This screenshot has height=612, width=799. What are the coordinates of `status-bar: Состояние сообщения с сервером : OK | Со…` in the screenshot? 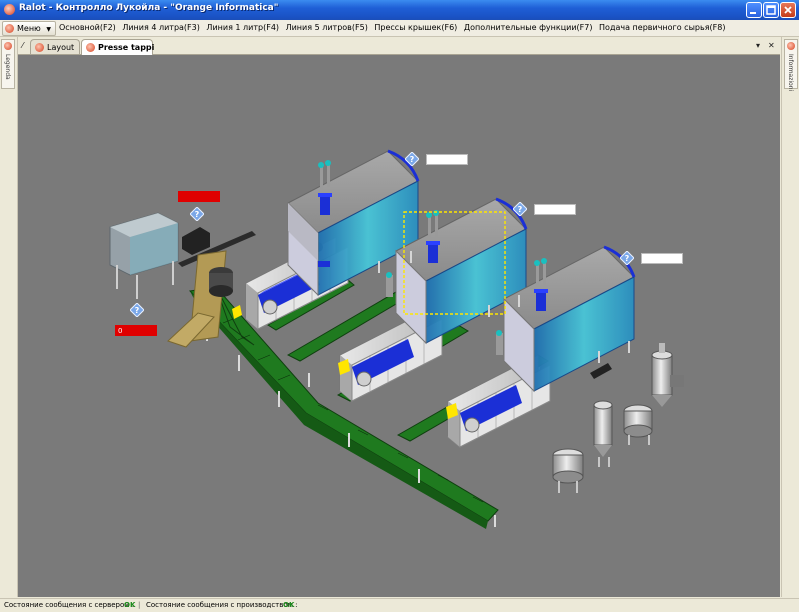 It's located at (399, 605).